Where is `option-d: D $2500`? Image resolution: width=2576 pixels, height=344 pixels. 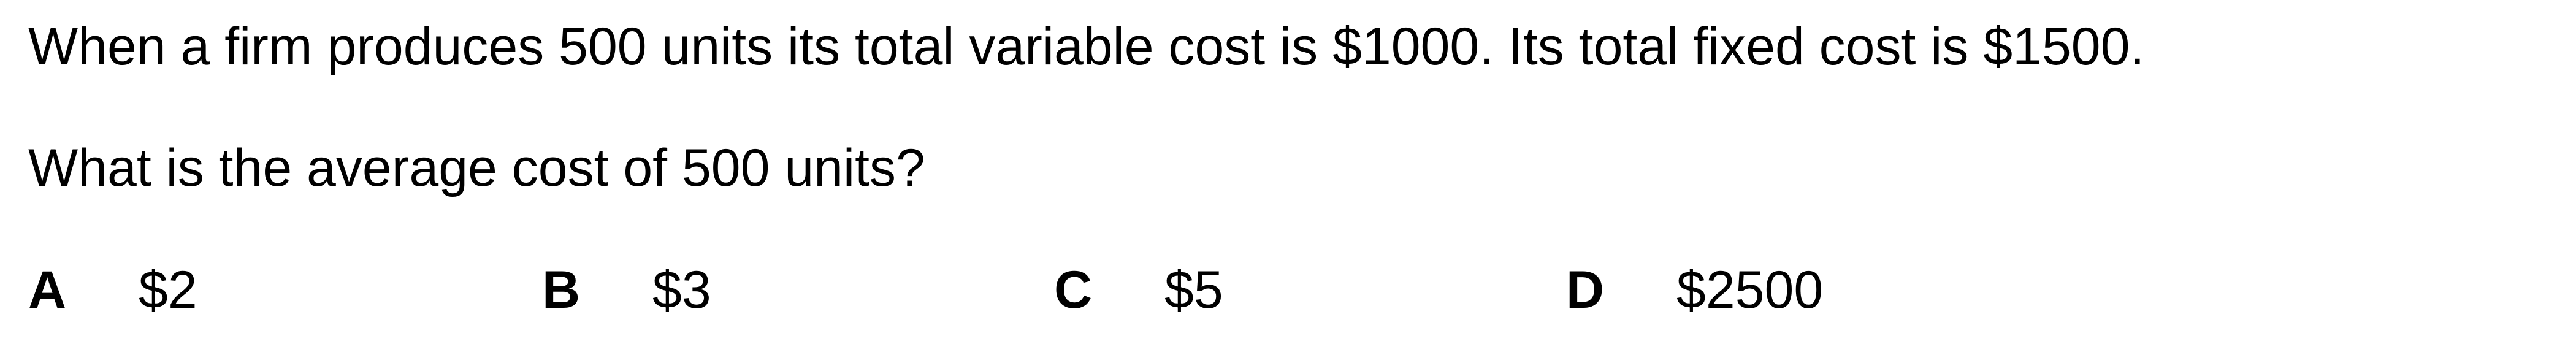
option-d: D $2500 is located at coordinates (1694, 290).